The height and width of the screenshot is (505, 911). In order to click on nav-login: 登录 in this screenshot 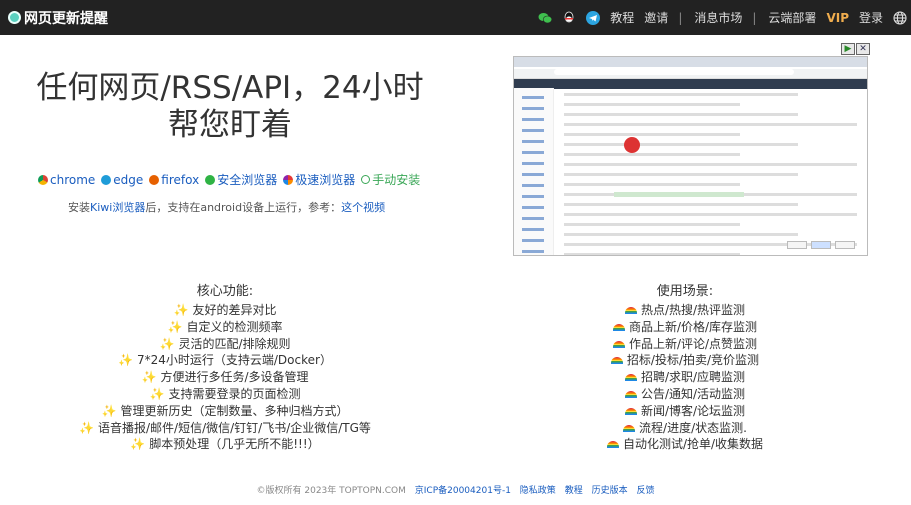, I will do `click(871, 17)`.